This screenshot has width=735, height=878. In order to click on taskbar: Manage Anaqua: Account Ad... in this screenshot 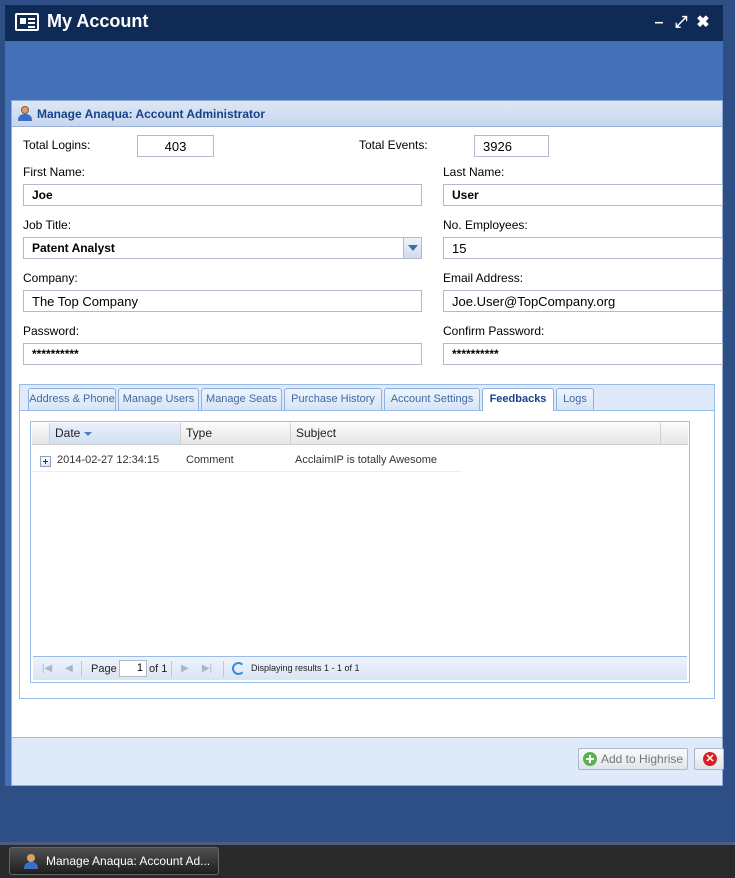, I will do `click(367, 860)`.